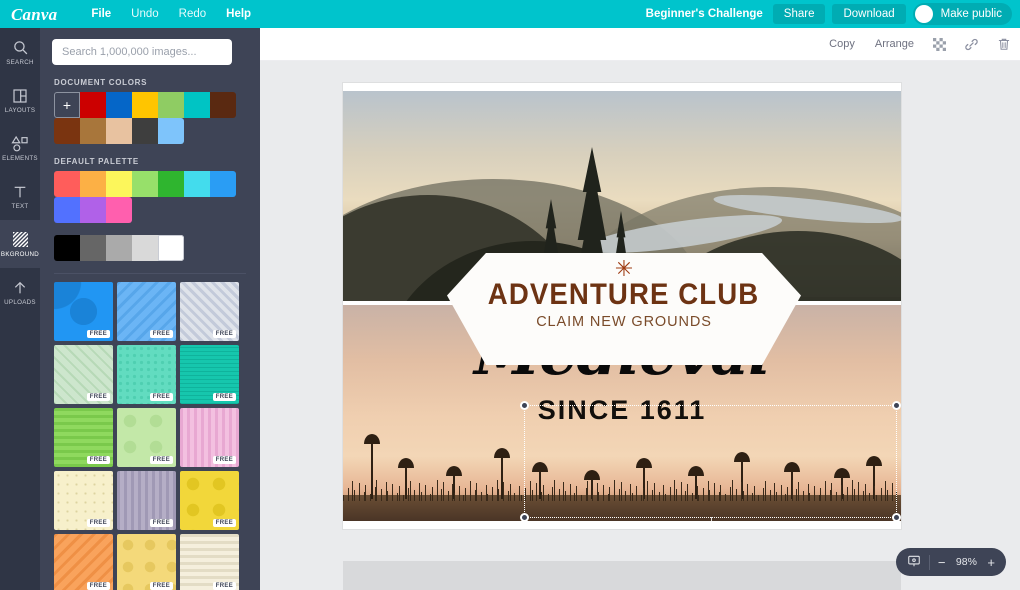 This screenshot has width=1020, height=590. I want to click on menu-undo: Undo, so click(145, 14).